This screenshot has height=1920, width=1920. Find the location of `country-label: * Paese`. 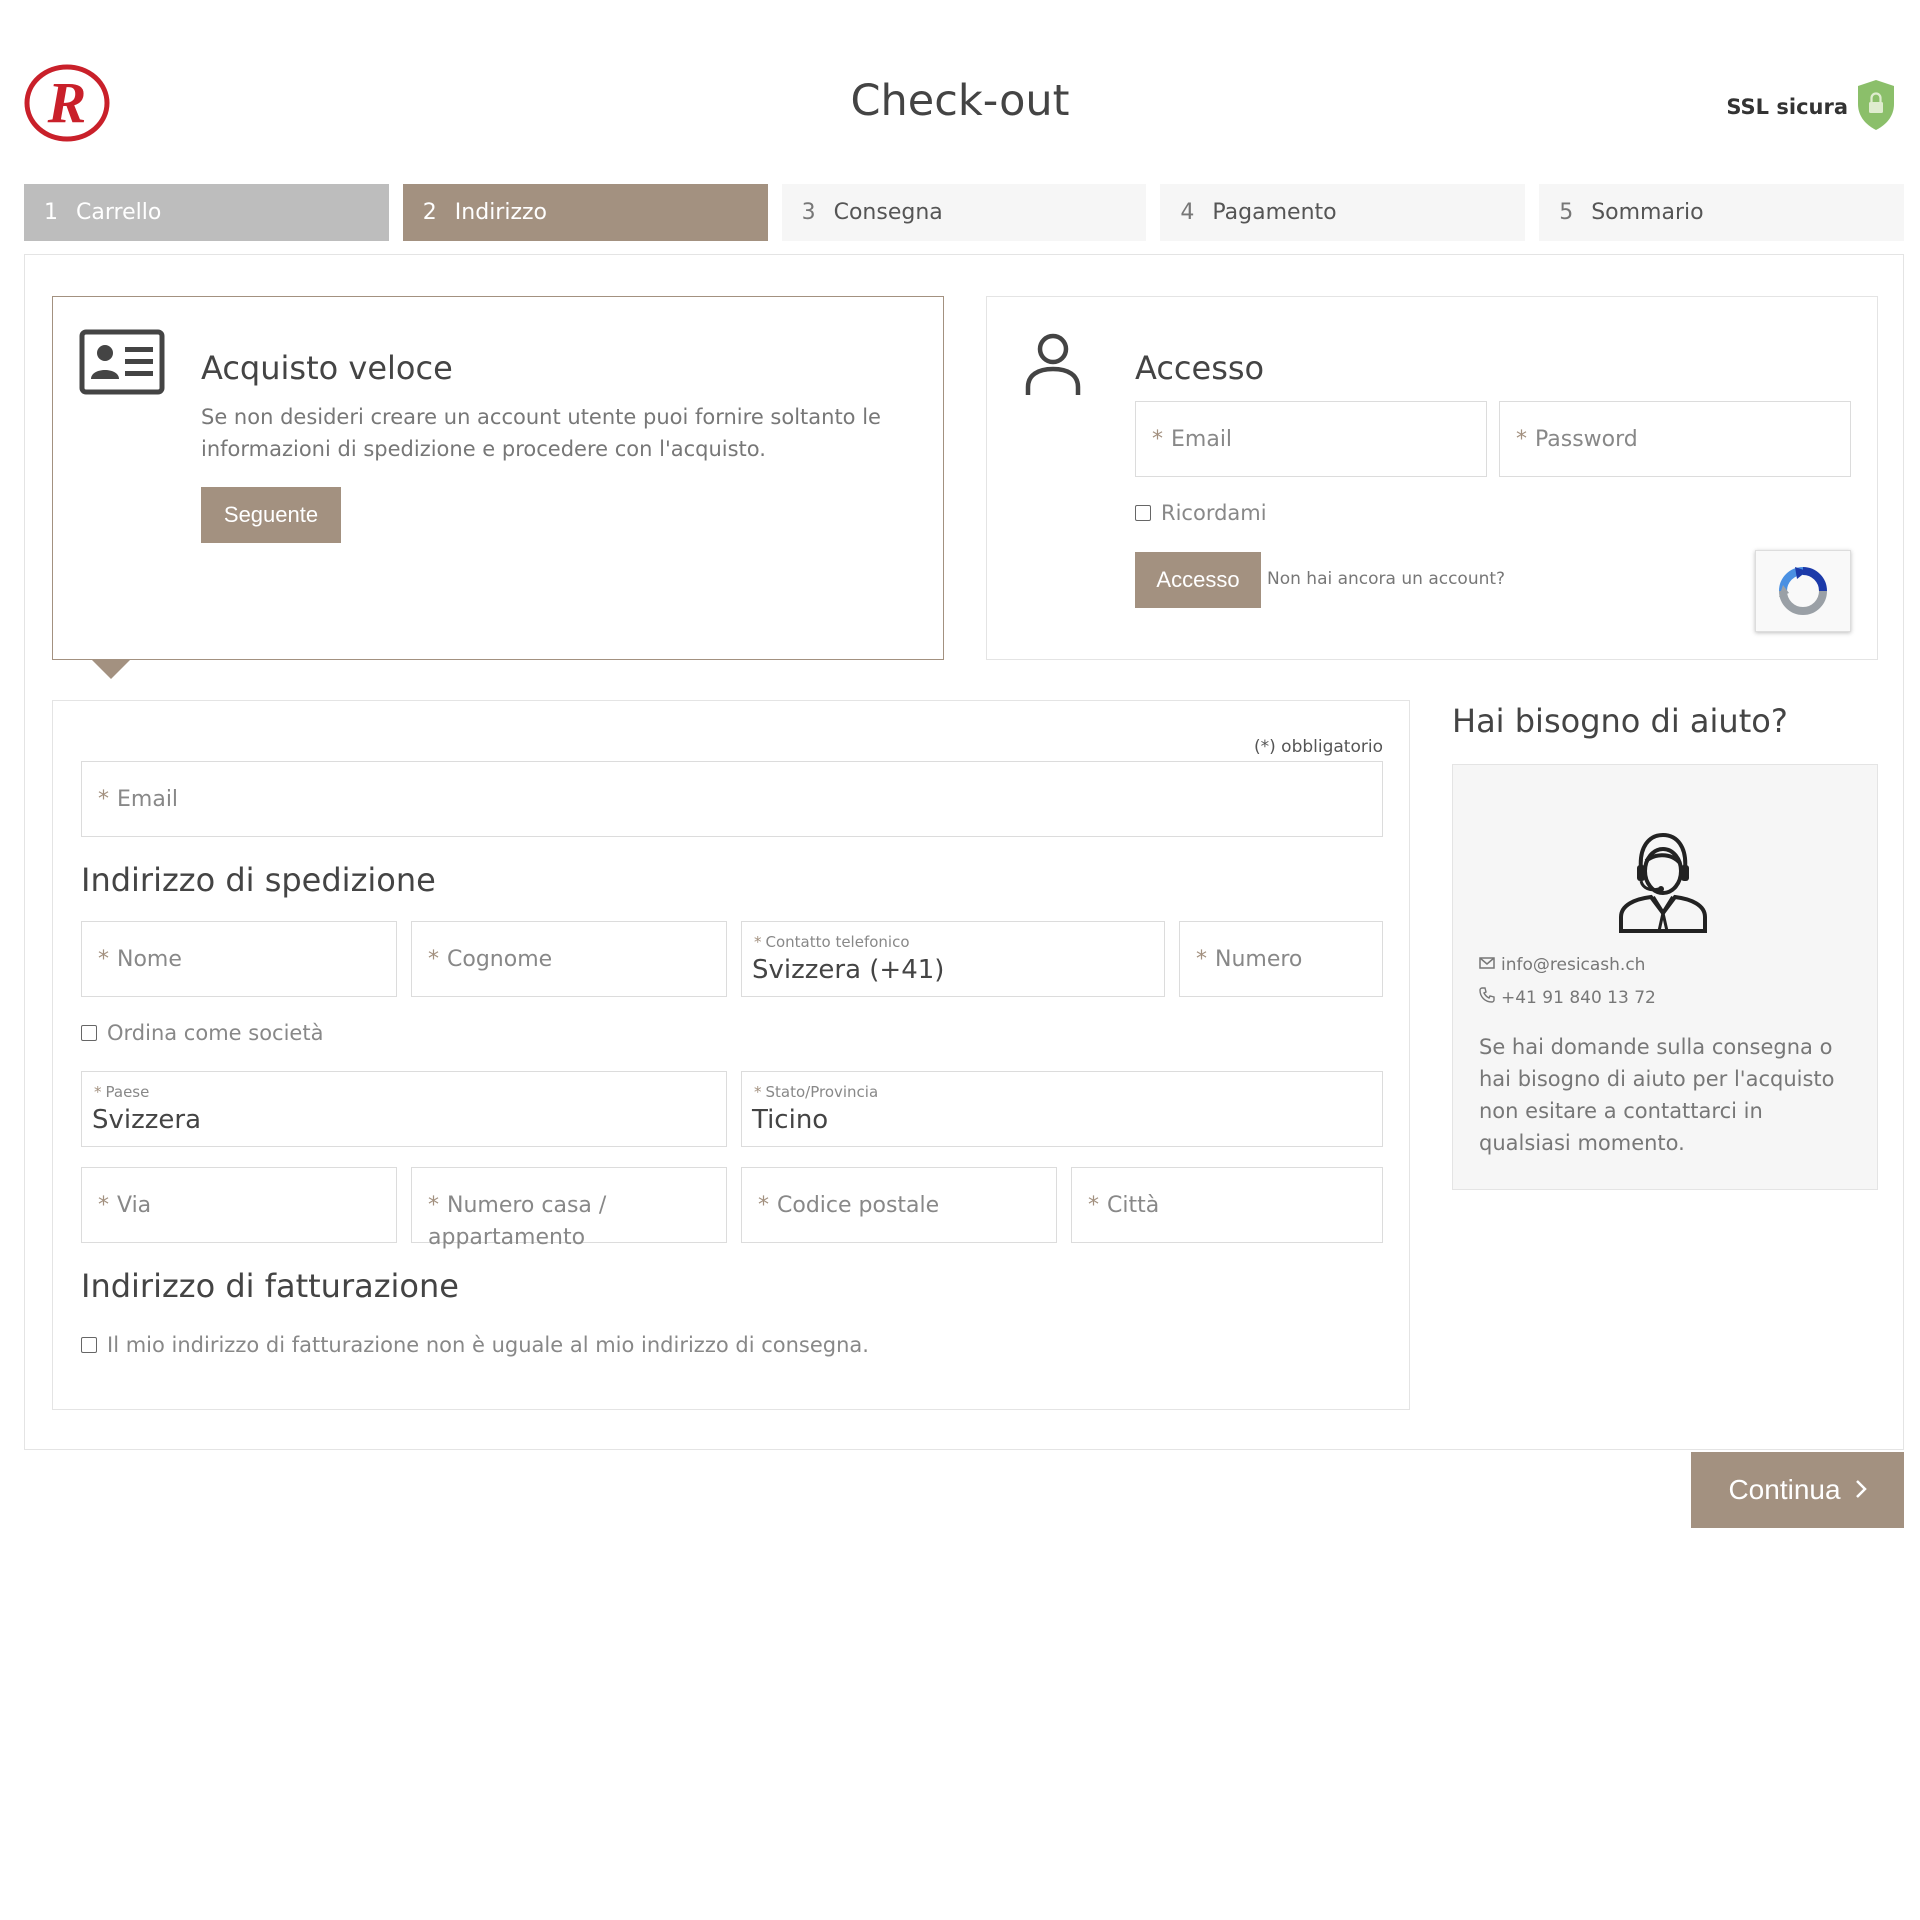

country-label: * Paese is located at coordinates (122, 1092).